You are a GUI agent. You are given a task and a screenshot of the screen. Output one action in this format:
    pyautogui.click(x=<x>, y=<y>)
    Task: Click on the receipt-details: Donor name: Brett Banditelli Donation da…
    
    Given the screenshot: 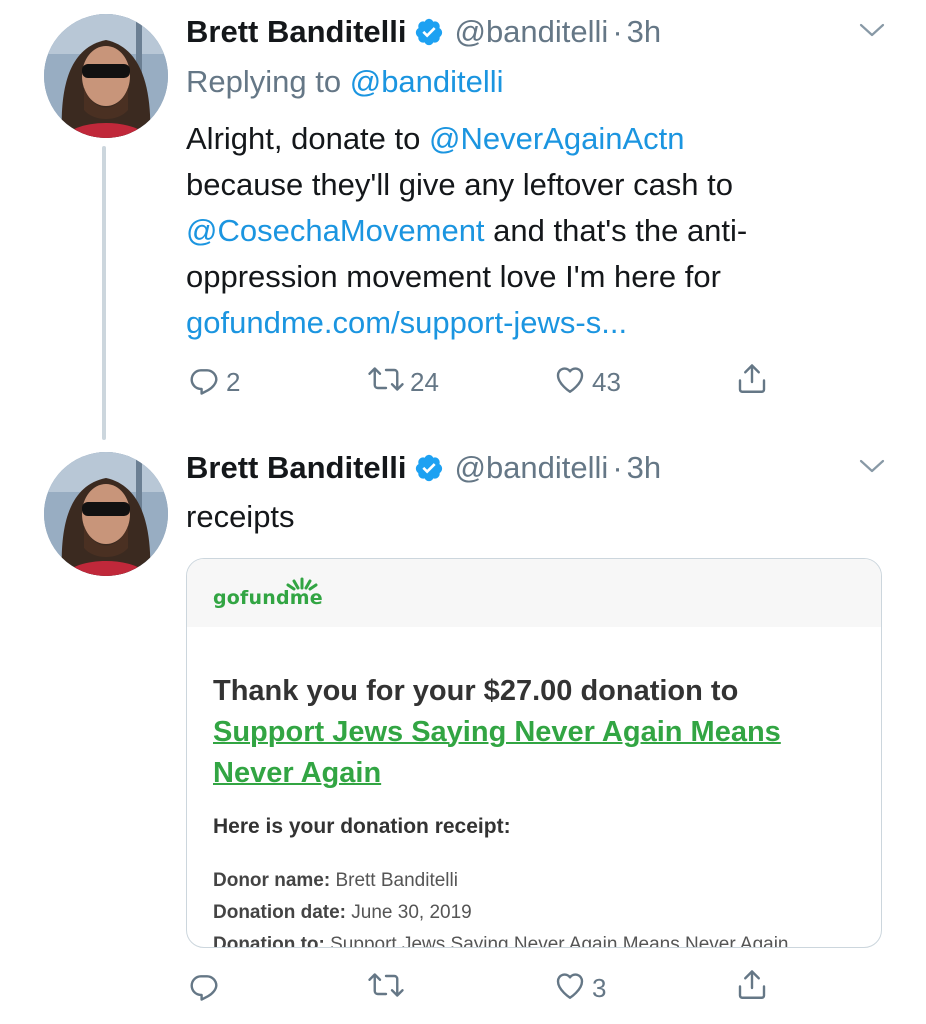 What is the action you would take?
    pyautogui.click(x=501, y=906)
    